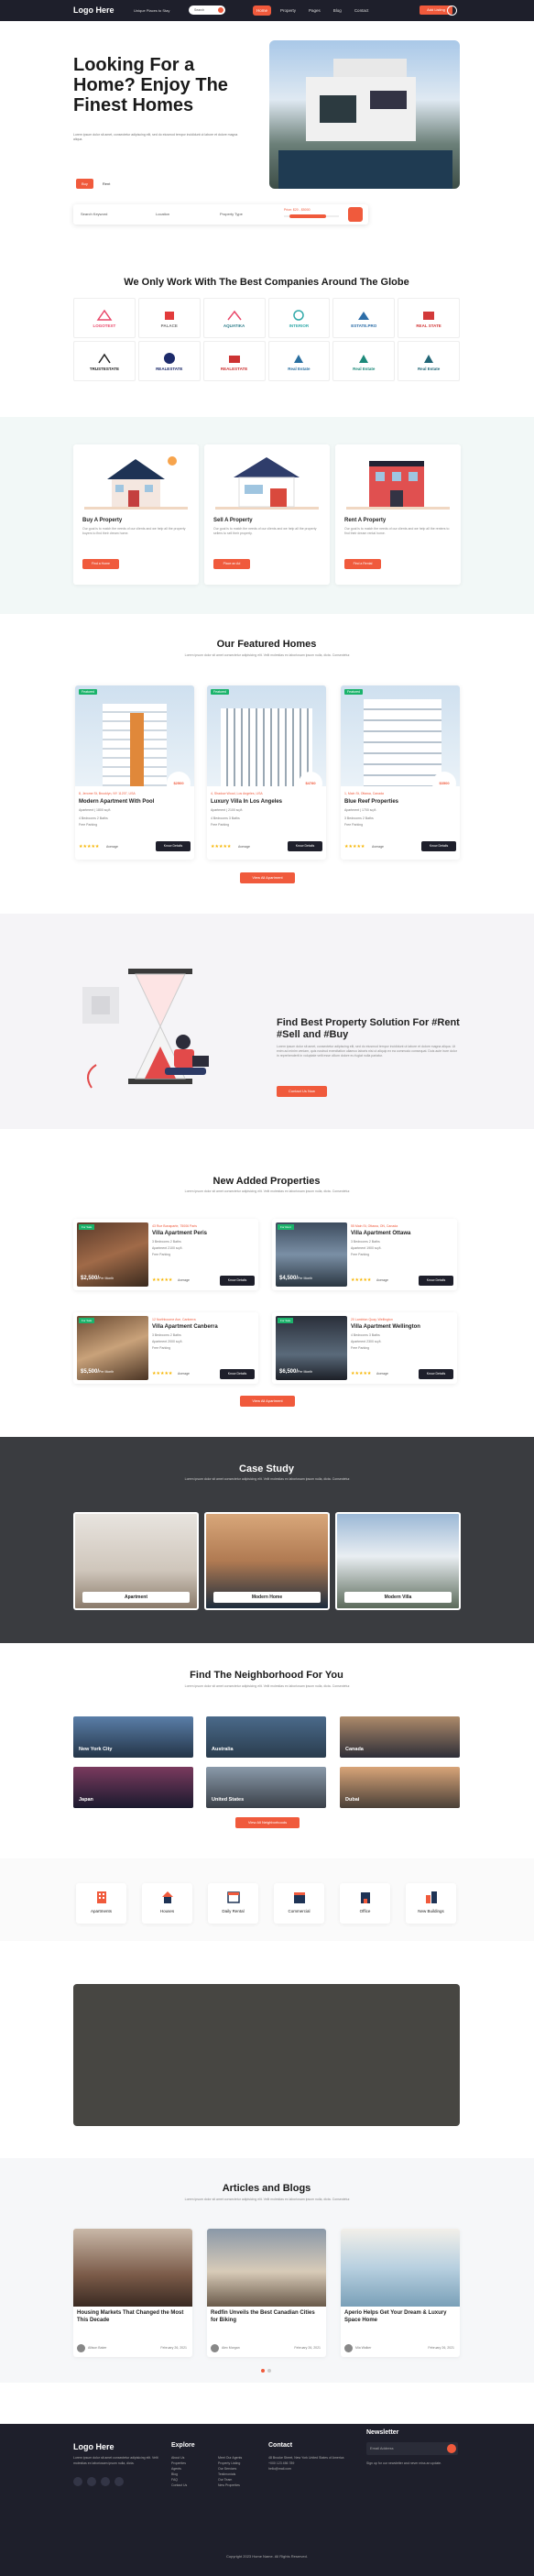 Image resolution: width=534 pixels, height=2576 pixels. Describe the element at coordinates (104, 361) in the screenshot. I see `company-logo: TRUSTESTATE` at that location.